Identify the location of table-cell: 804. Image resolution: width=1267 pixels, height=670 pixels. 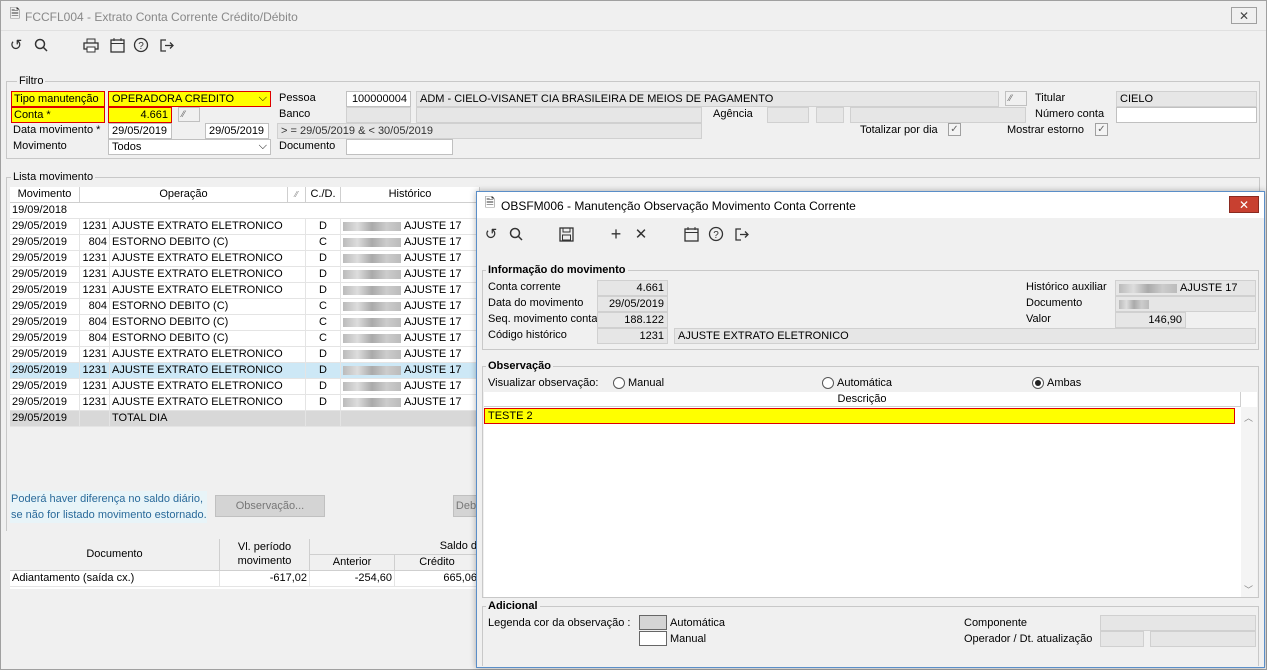
(95, 243).